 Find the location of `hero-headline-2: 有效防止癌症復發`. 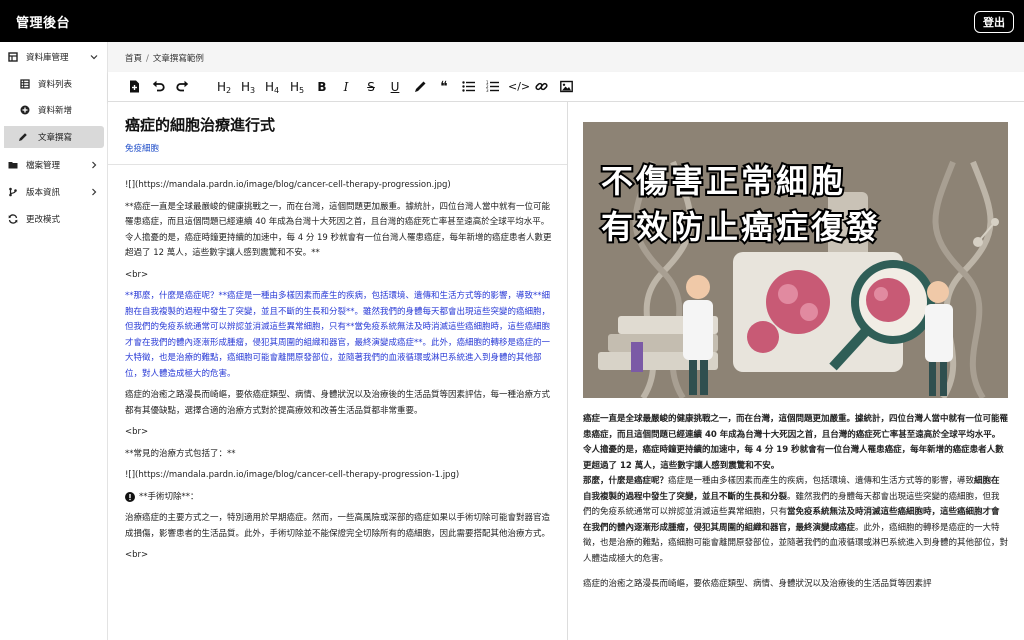

hero-headline-2: 有效防止癌症復發 is located at coordinates (740, 227).